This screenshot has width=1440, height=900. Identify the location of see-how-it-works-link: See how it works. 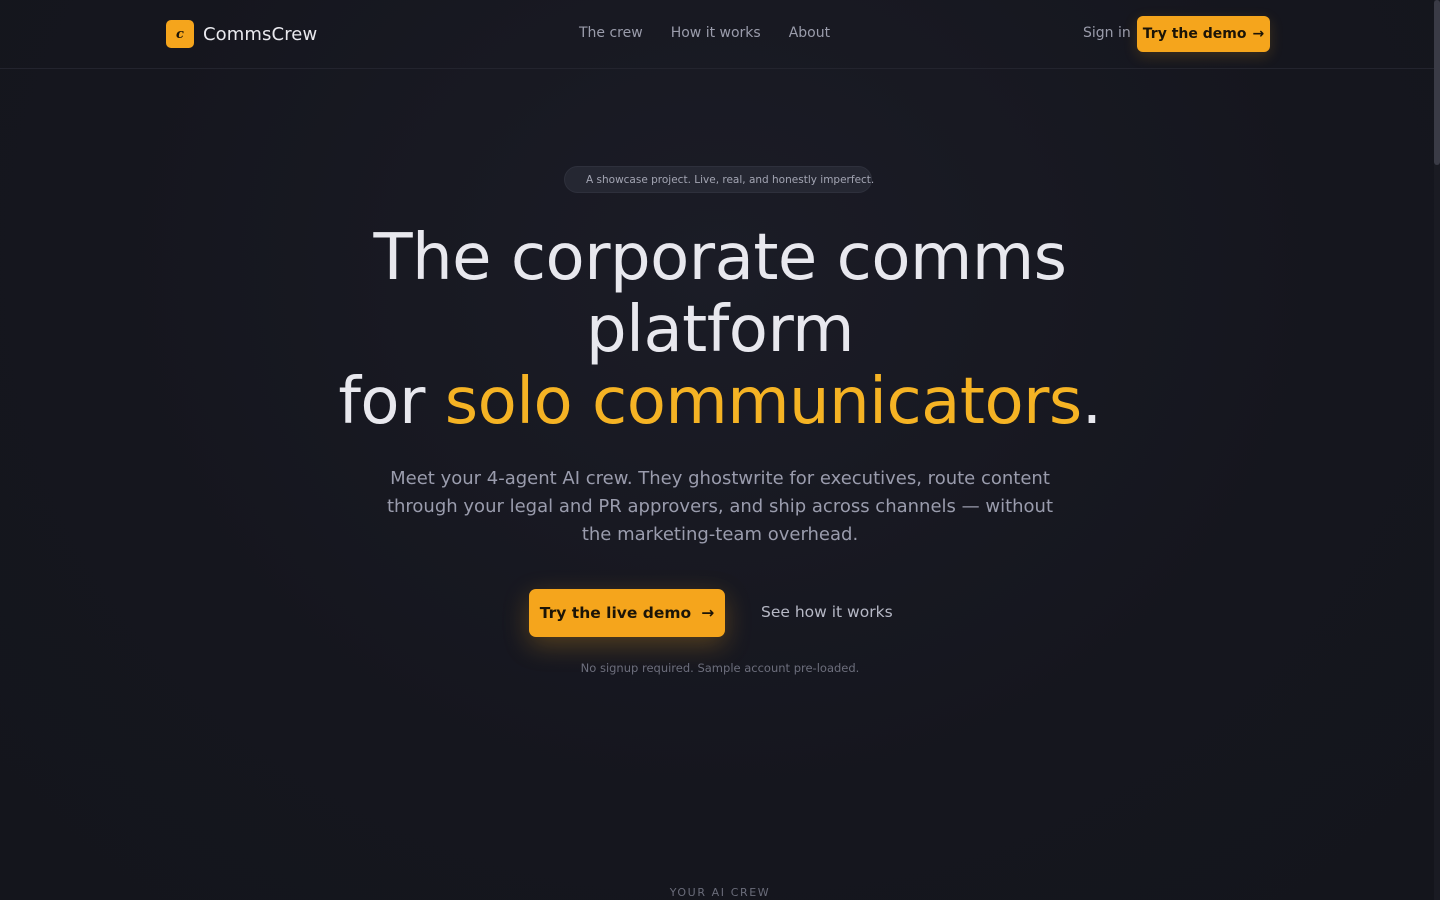
(827, 612).